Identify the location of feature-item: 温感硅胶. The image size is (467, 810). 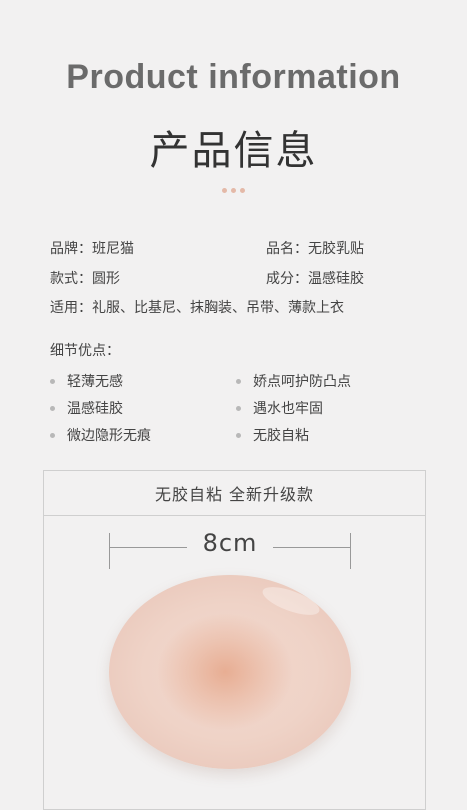
(86, 408).